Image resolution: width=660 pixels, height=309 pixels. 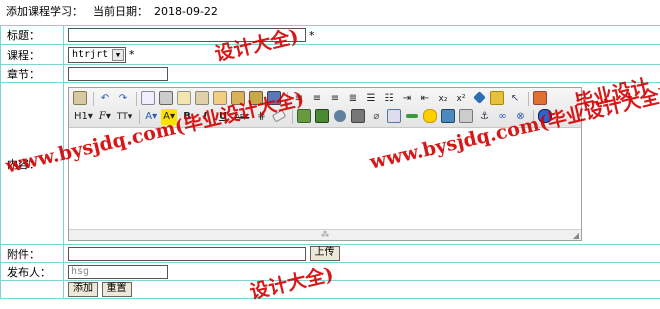 I want to click on align-justify-icon: ≣, so click(x=353, y=99).